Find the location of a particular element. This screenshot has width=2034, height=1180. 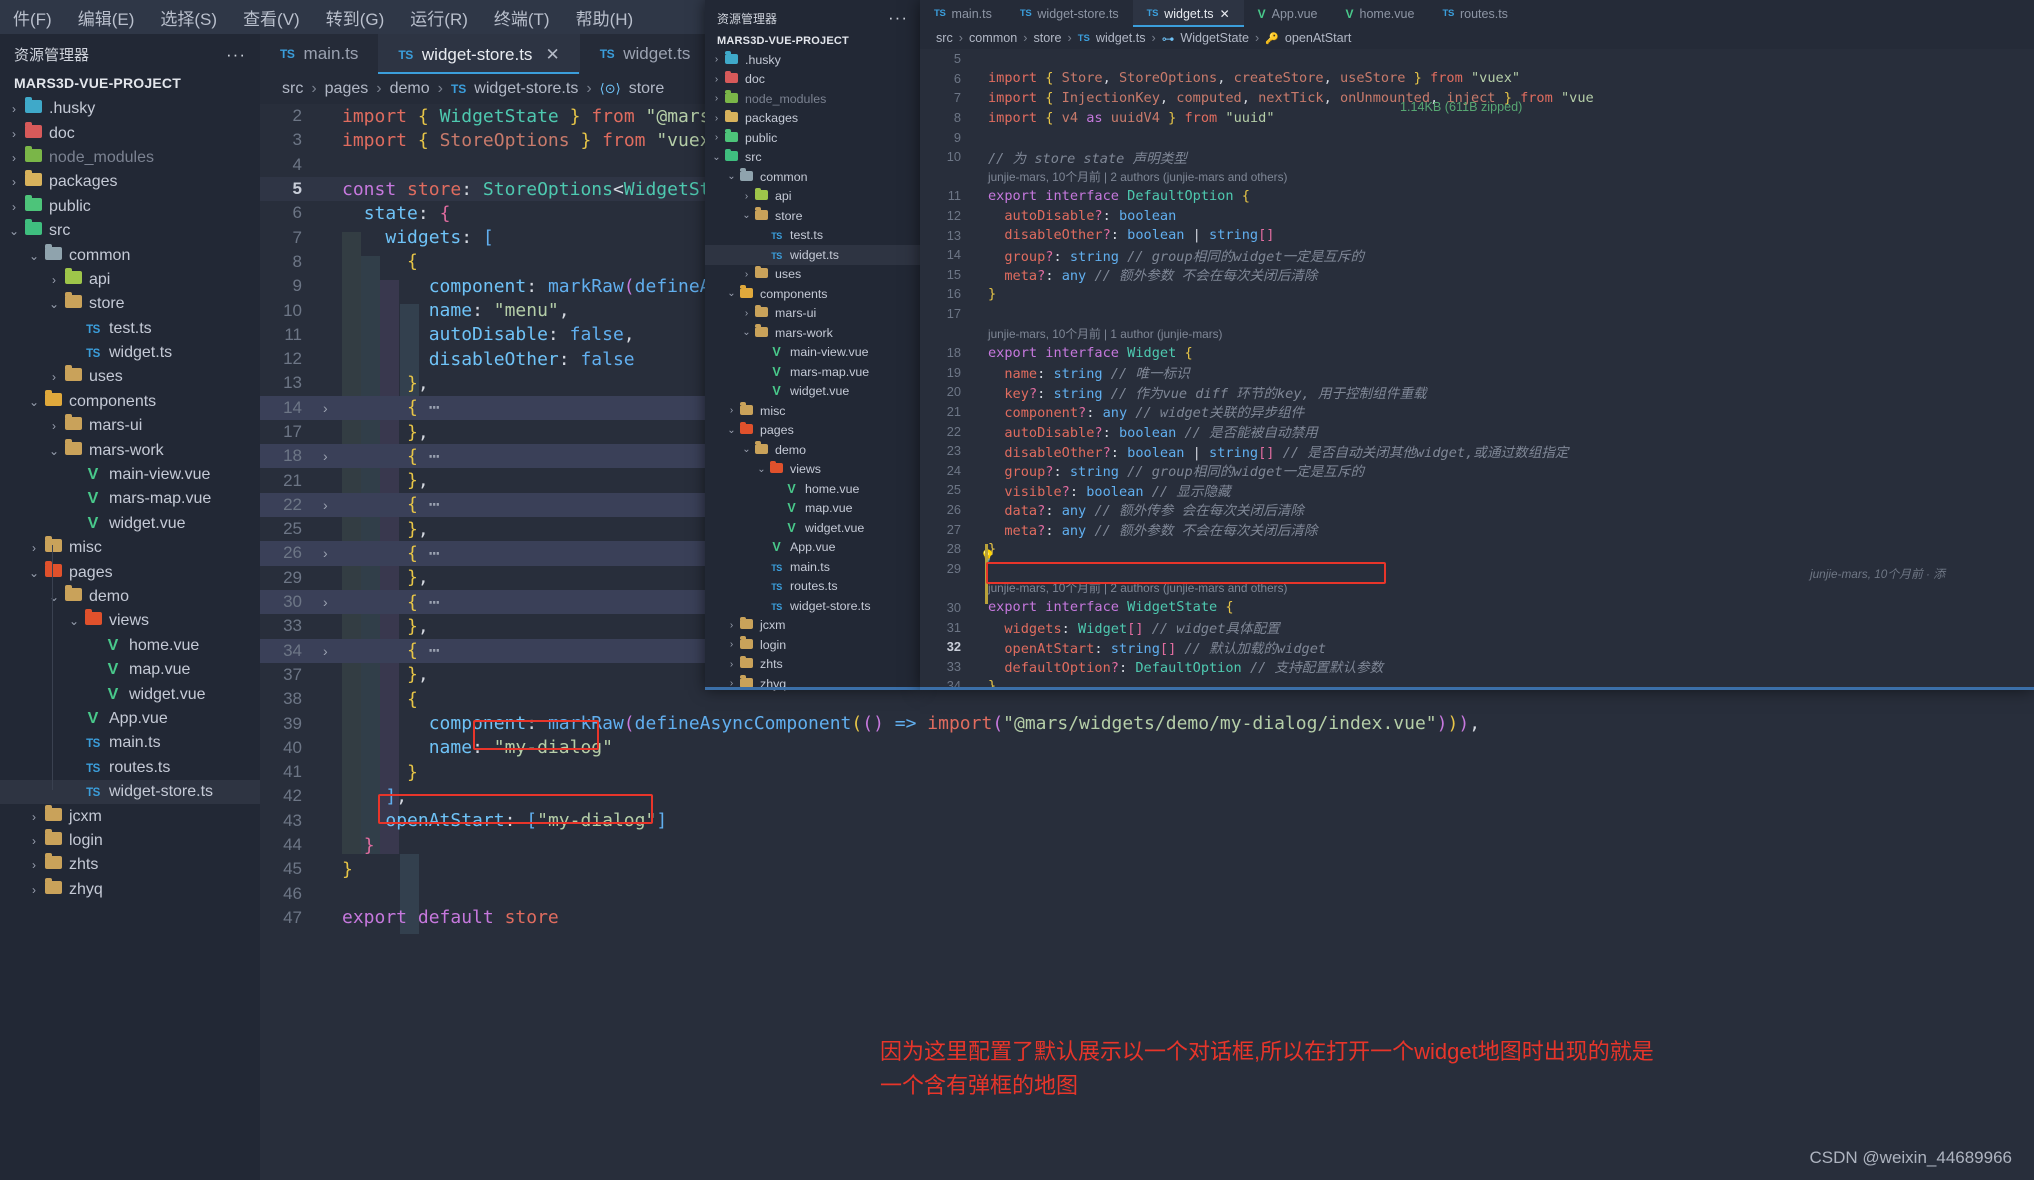

tree-item-main-view-vue: Vmain-view.vue is located at coordinates (812, 353).